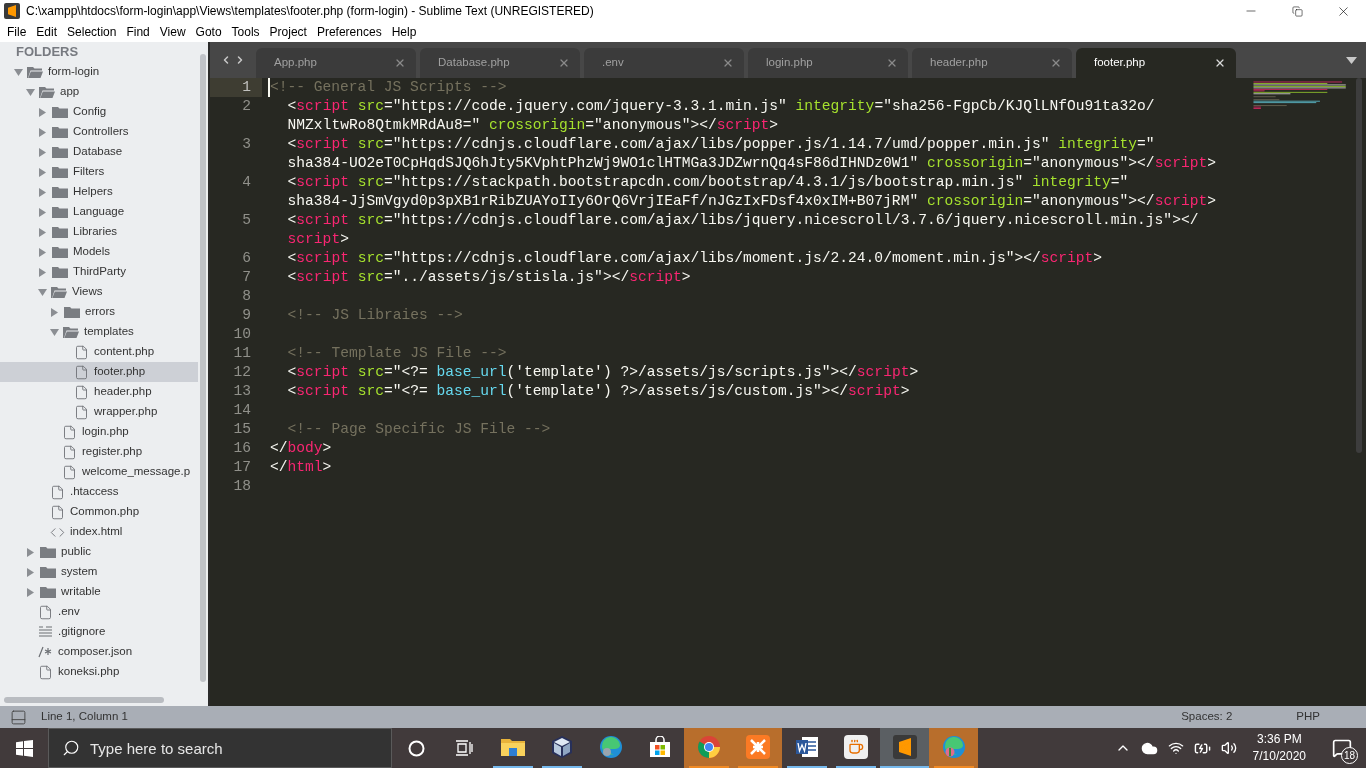  What do you see at coordinates (99, 232) in the screenshot?
I see `tree-item: Libraries` at bounding box center [99, 232].